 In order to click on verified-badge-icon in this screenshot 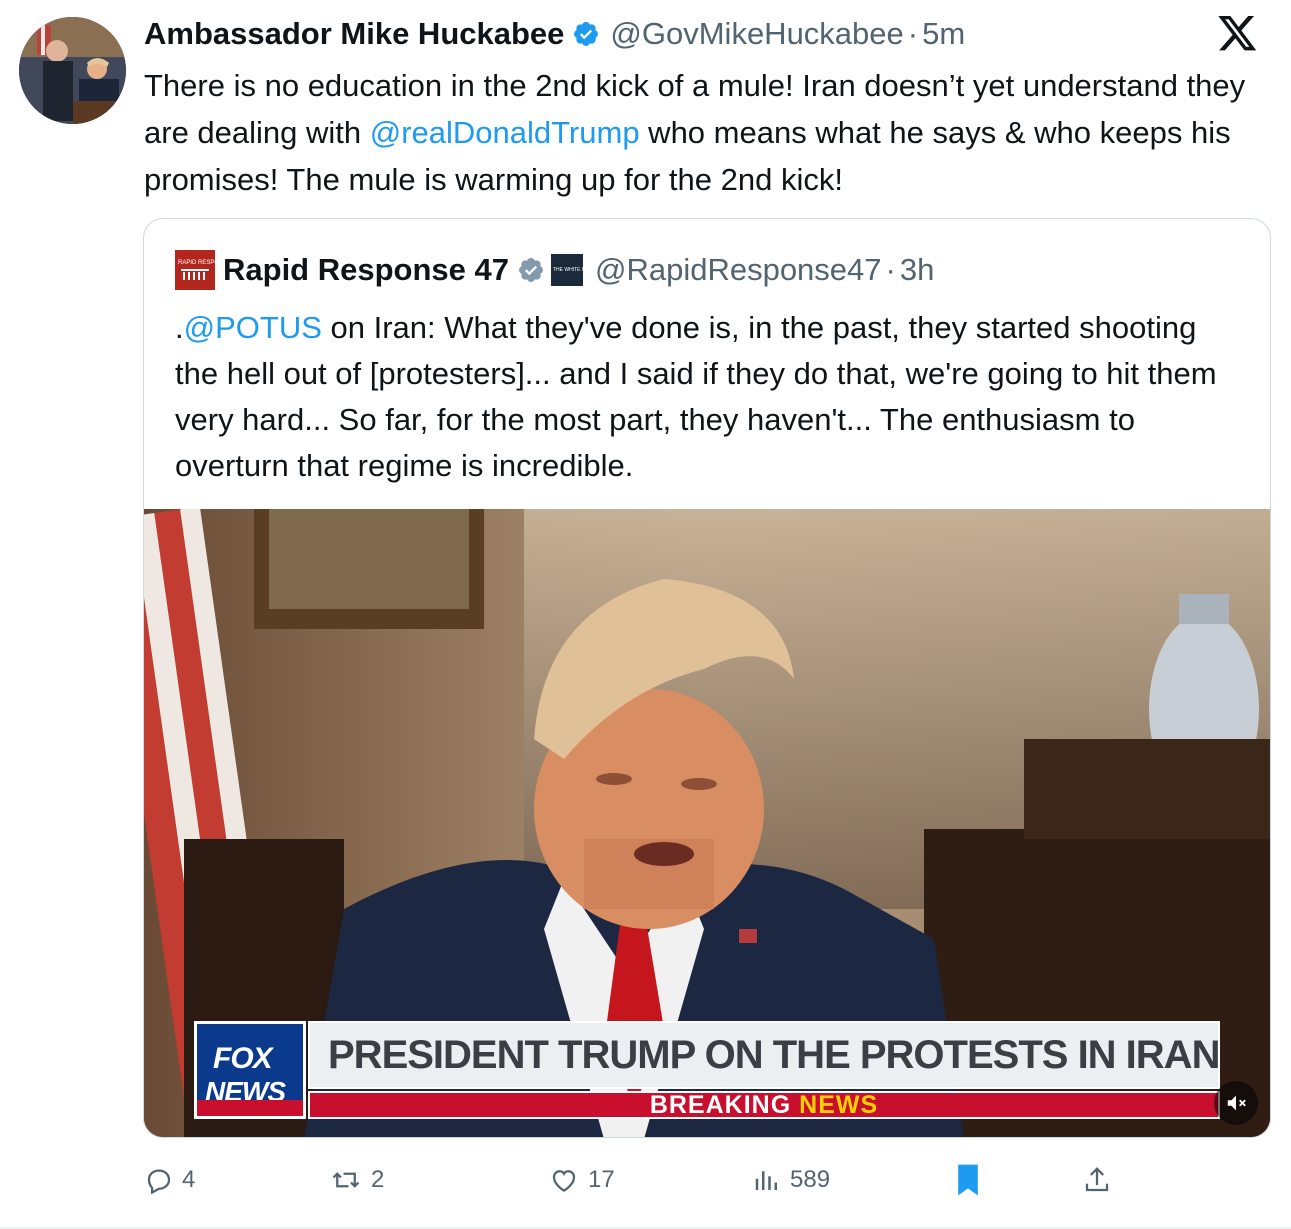, I will do `click(586, 34)`.